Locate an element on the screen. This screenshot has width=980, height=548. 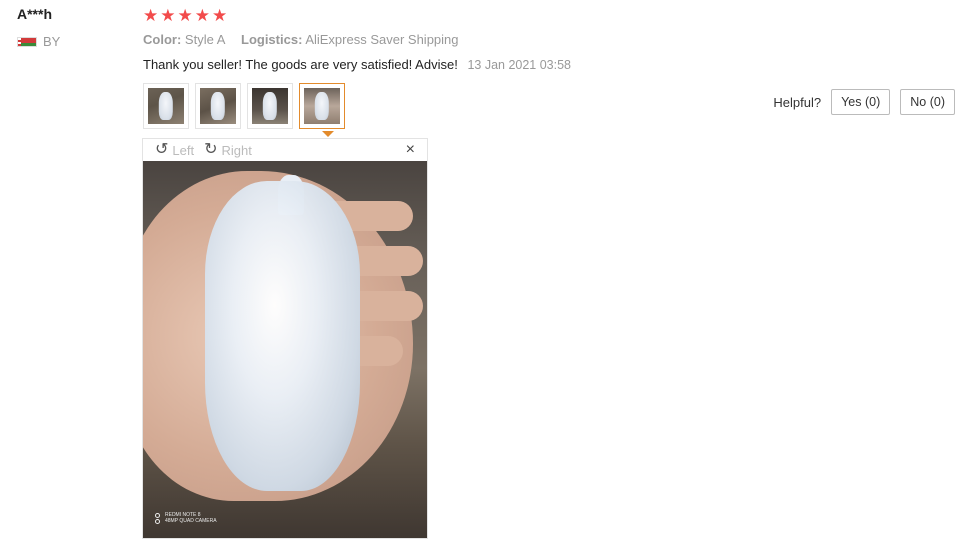
country-code: BY is located at coordinates (52, 41).